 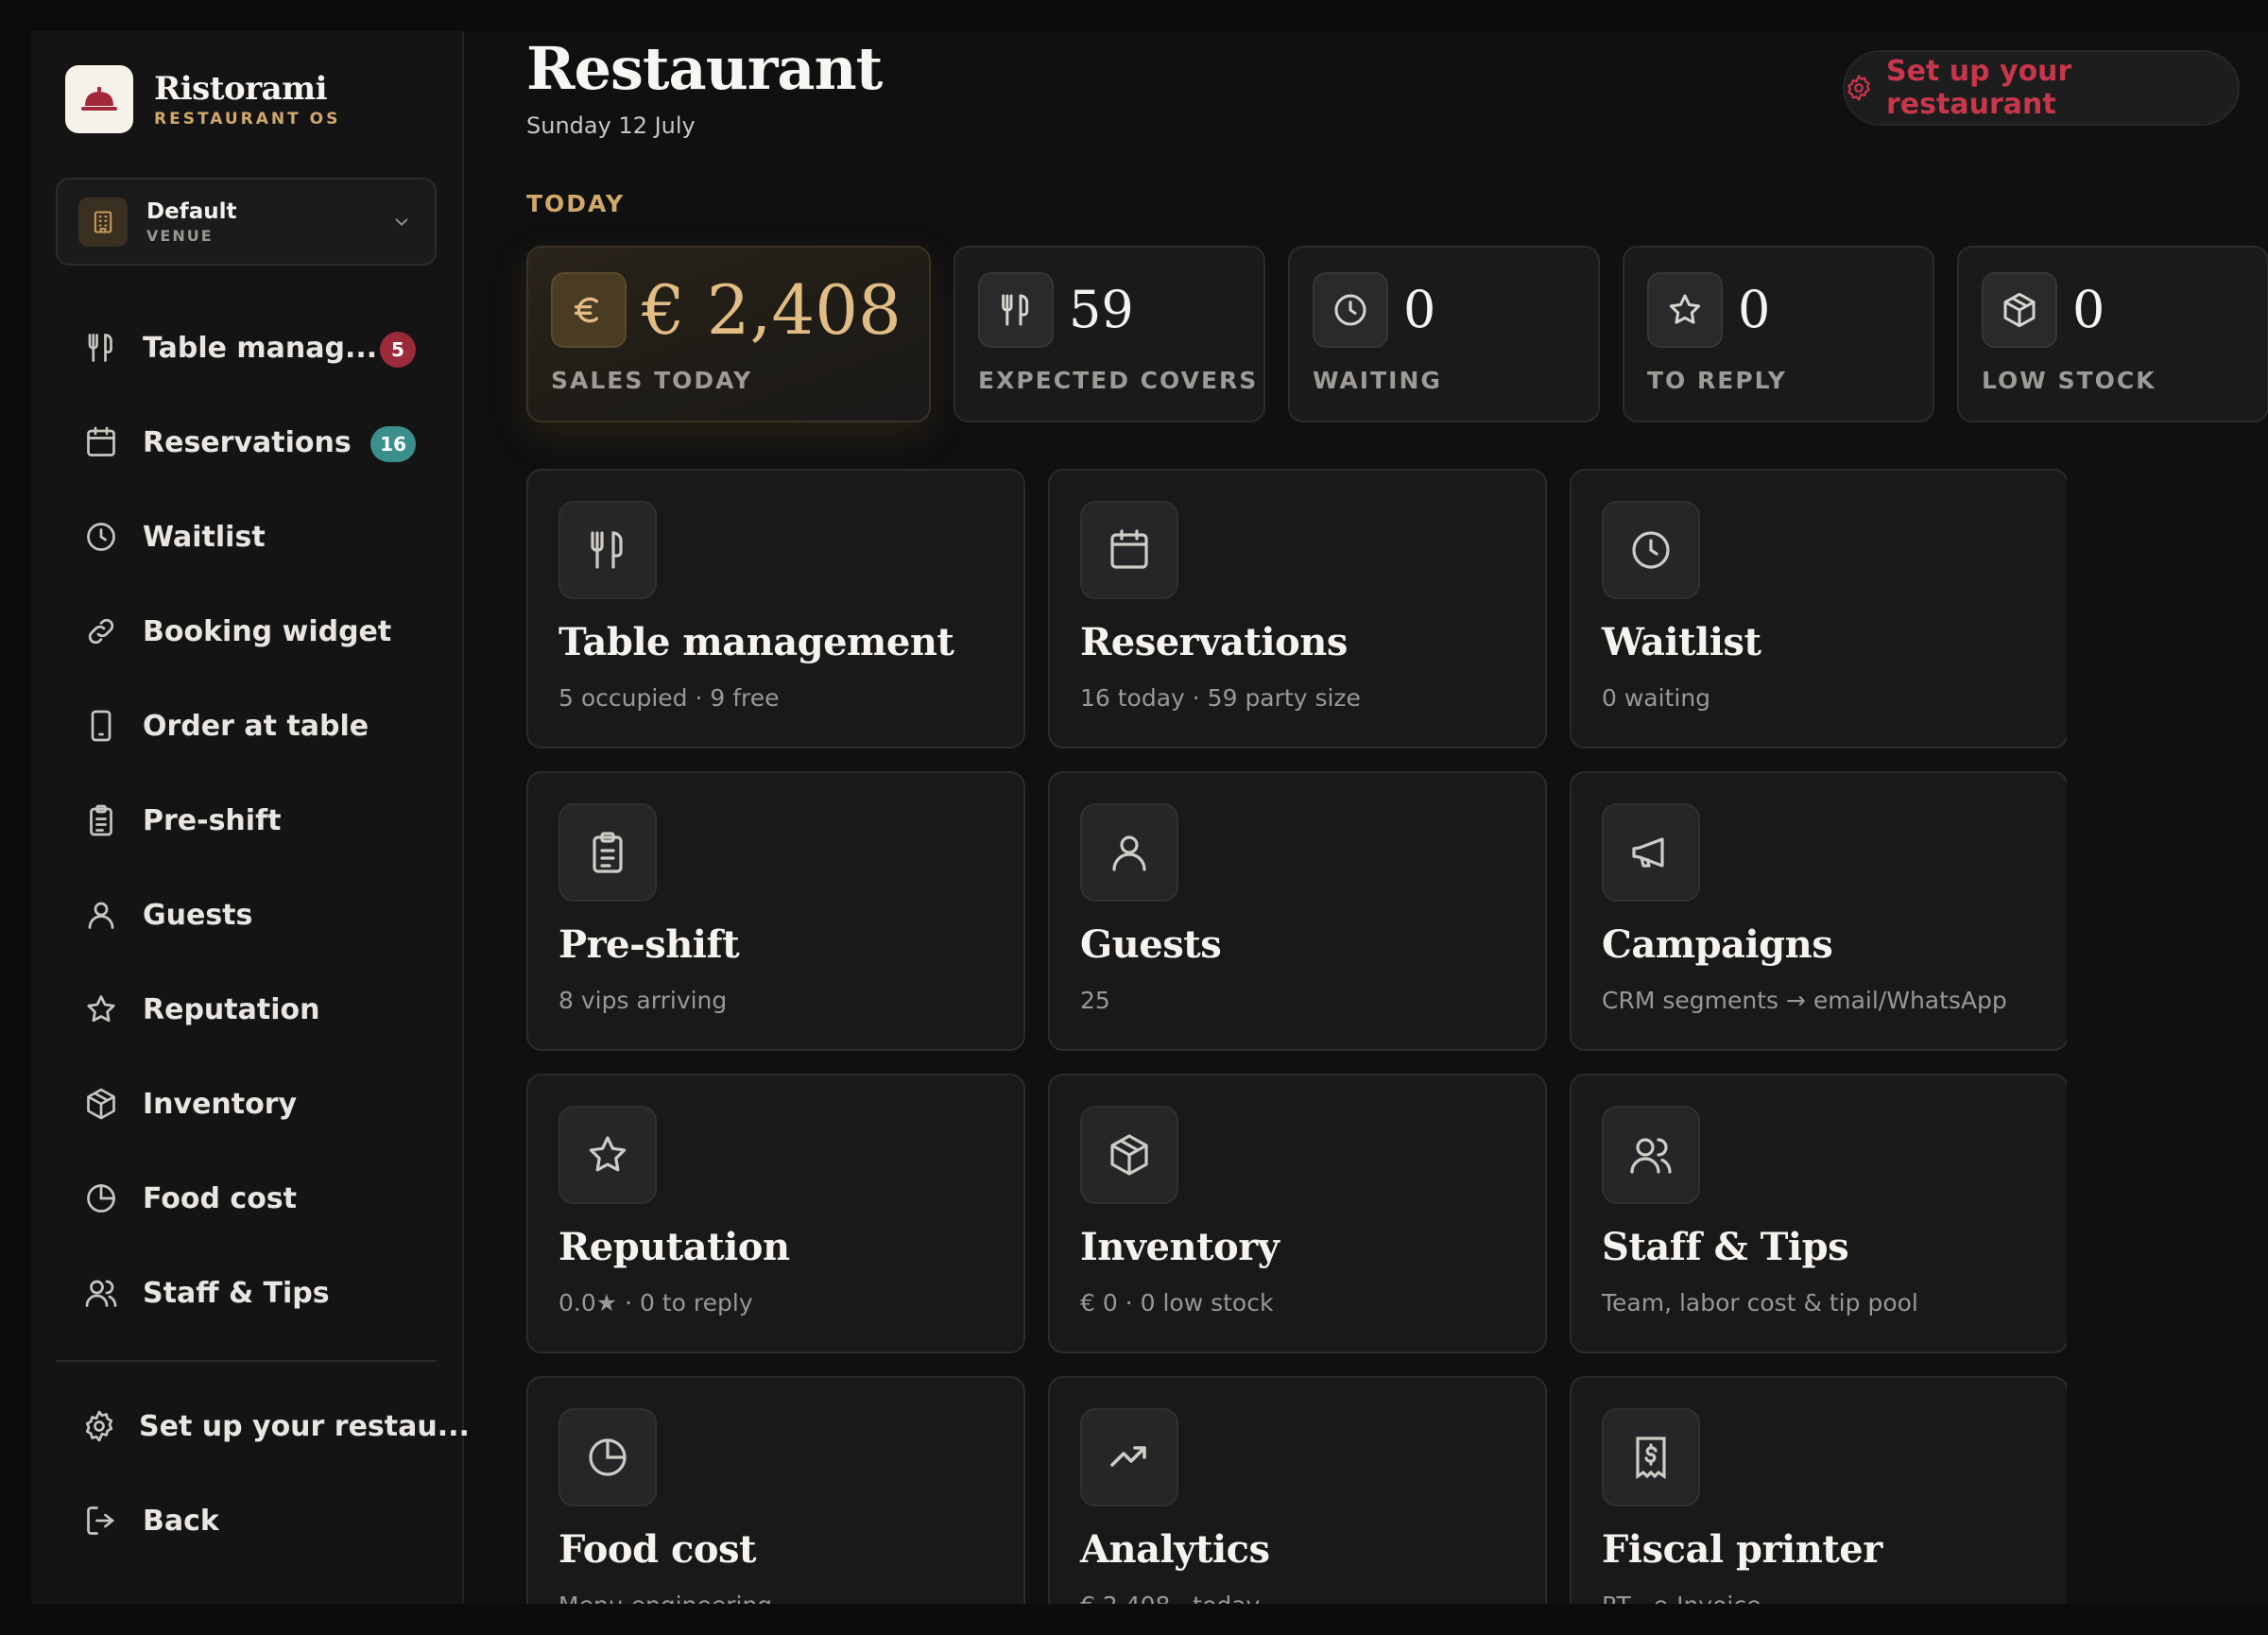 I want to click on stat-label: SALES TODAY, so click(x=652, y=381).